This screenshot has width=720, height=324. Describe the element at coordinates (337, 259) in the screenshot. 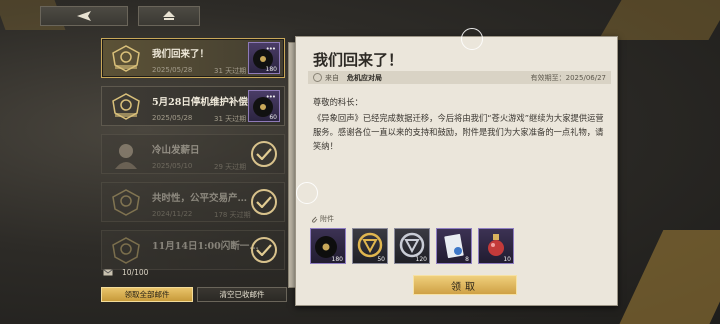

I see `attachment-qty: 180` at that location.